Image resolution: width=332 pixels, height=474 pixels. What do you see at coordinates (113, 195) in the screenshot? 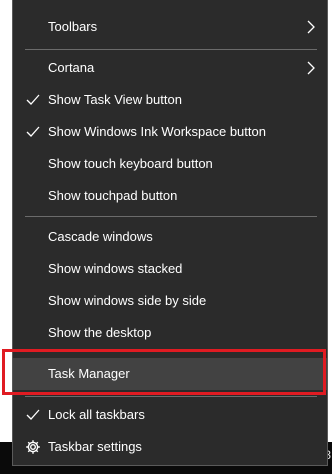
I see `menu-item-label: Show touchpad button` at bounding box center [113, 195].